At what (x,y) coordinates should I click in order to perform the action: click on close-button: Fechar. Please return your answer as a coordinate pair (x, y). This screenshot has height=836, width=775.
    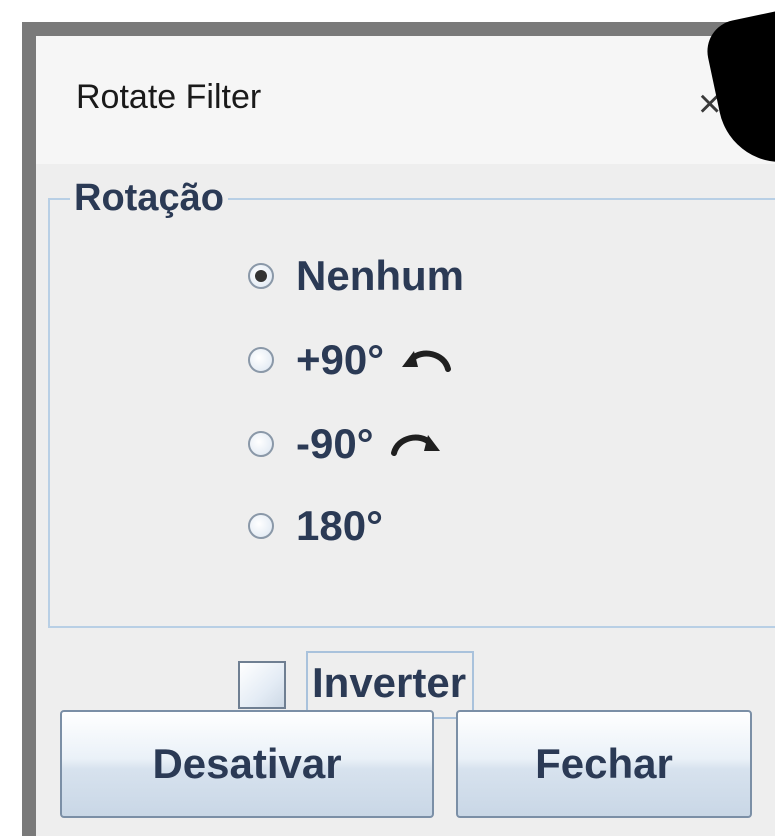
    Looking at the image, I should click on (604, 764).